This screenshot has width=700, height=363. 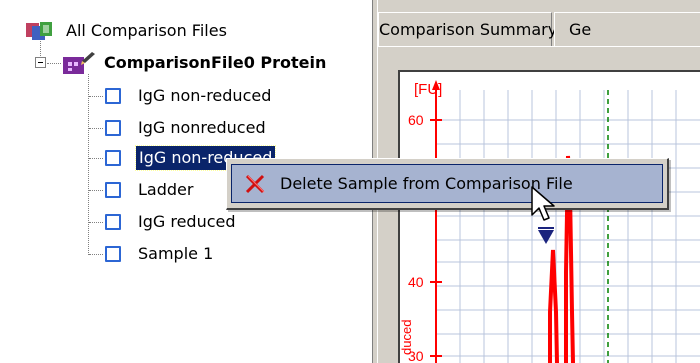 What do you see at coordinates (255, 184) in the screenshot?
I see `delete-x-icon` at bounding box center [255, 184].